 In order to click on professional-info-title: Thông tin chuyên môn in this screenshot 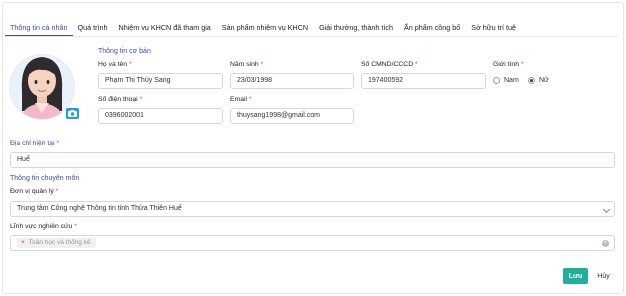, I will do `click(45, 178)`.